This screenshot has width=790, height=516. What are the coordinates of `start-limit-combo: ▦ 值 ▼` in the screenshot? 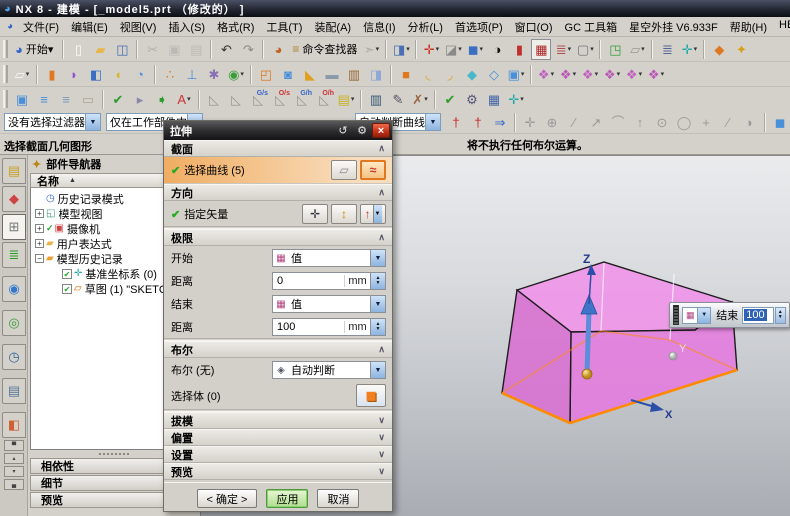 It's located at (329, 258).